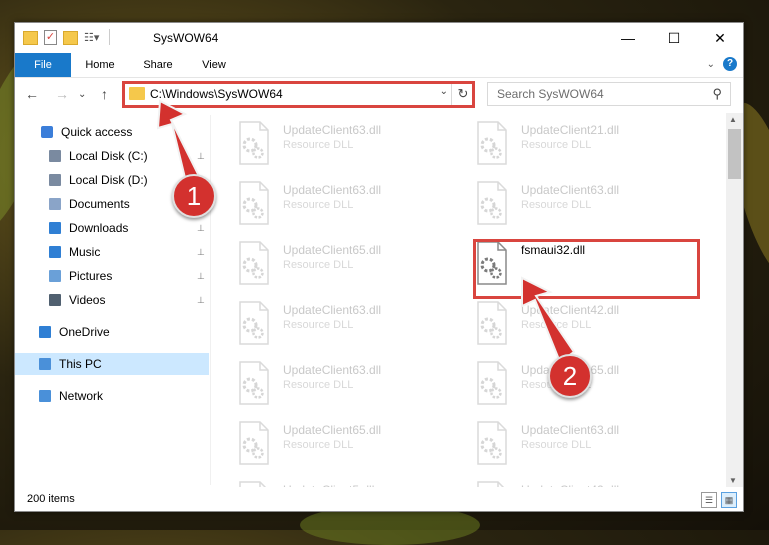 The height and width of the screenshot is (545, 769). What do you see at coordinates (43, 65) in the screenshot?
I see `tab-file: File` at bounding box center [43, 65].